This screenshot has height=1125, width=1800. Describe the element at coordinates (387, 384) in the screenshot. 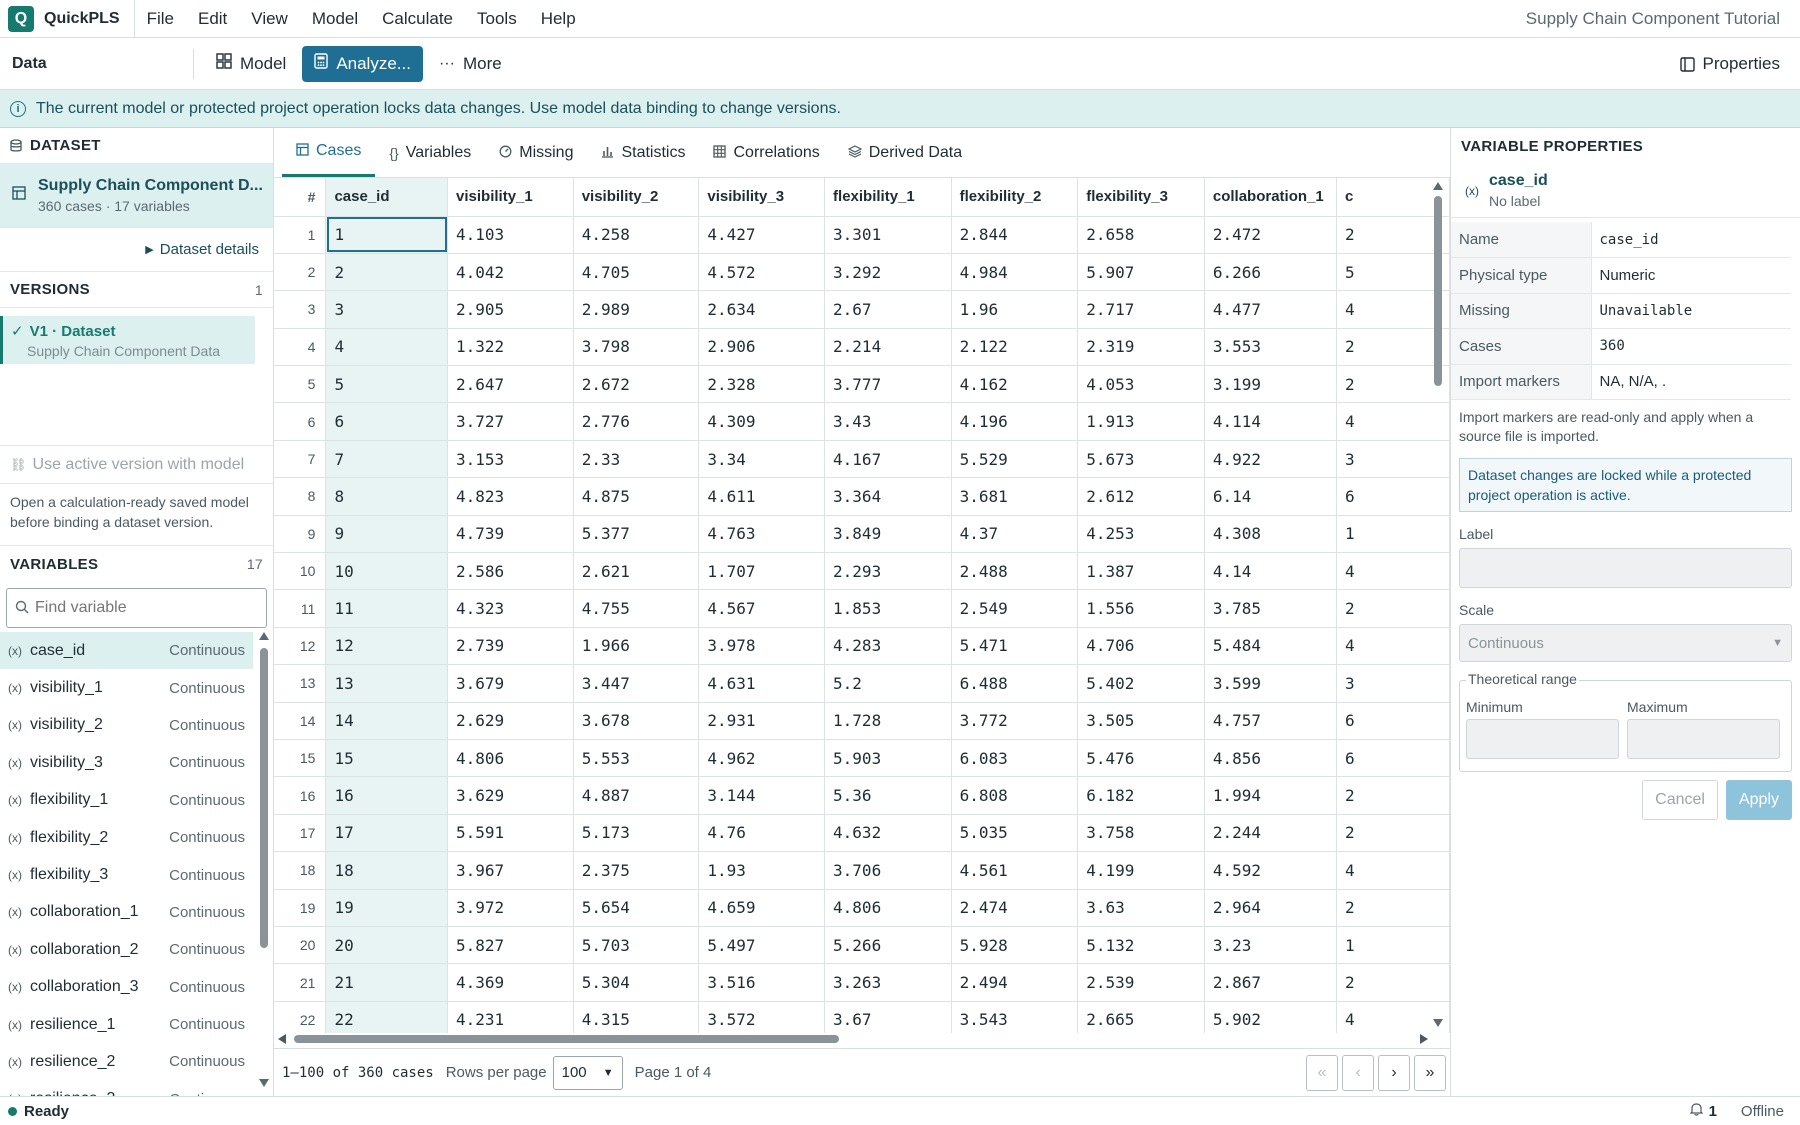

I see `table-cell: 5` at that location.